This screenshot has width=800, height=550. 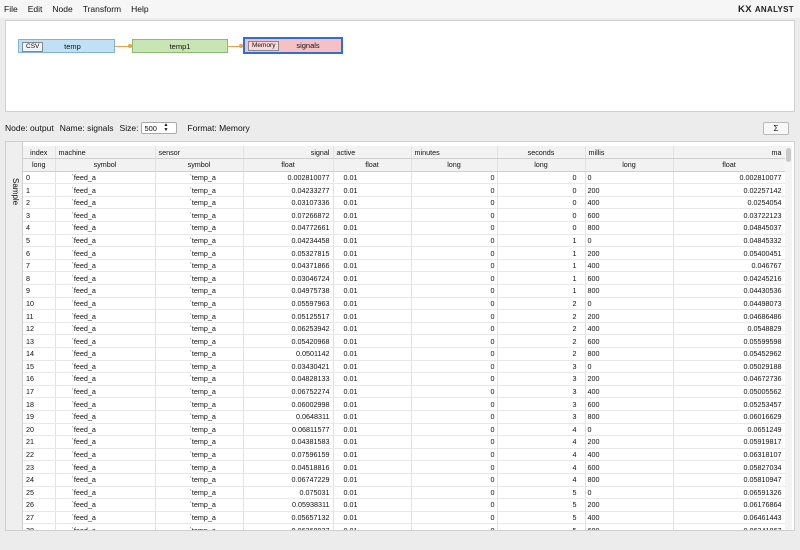 I want to click on node-name-text: Name: signals, so click(x=86, y=128).